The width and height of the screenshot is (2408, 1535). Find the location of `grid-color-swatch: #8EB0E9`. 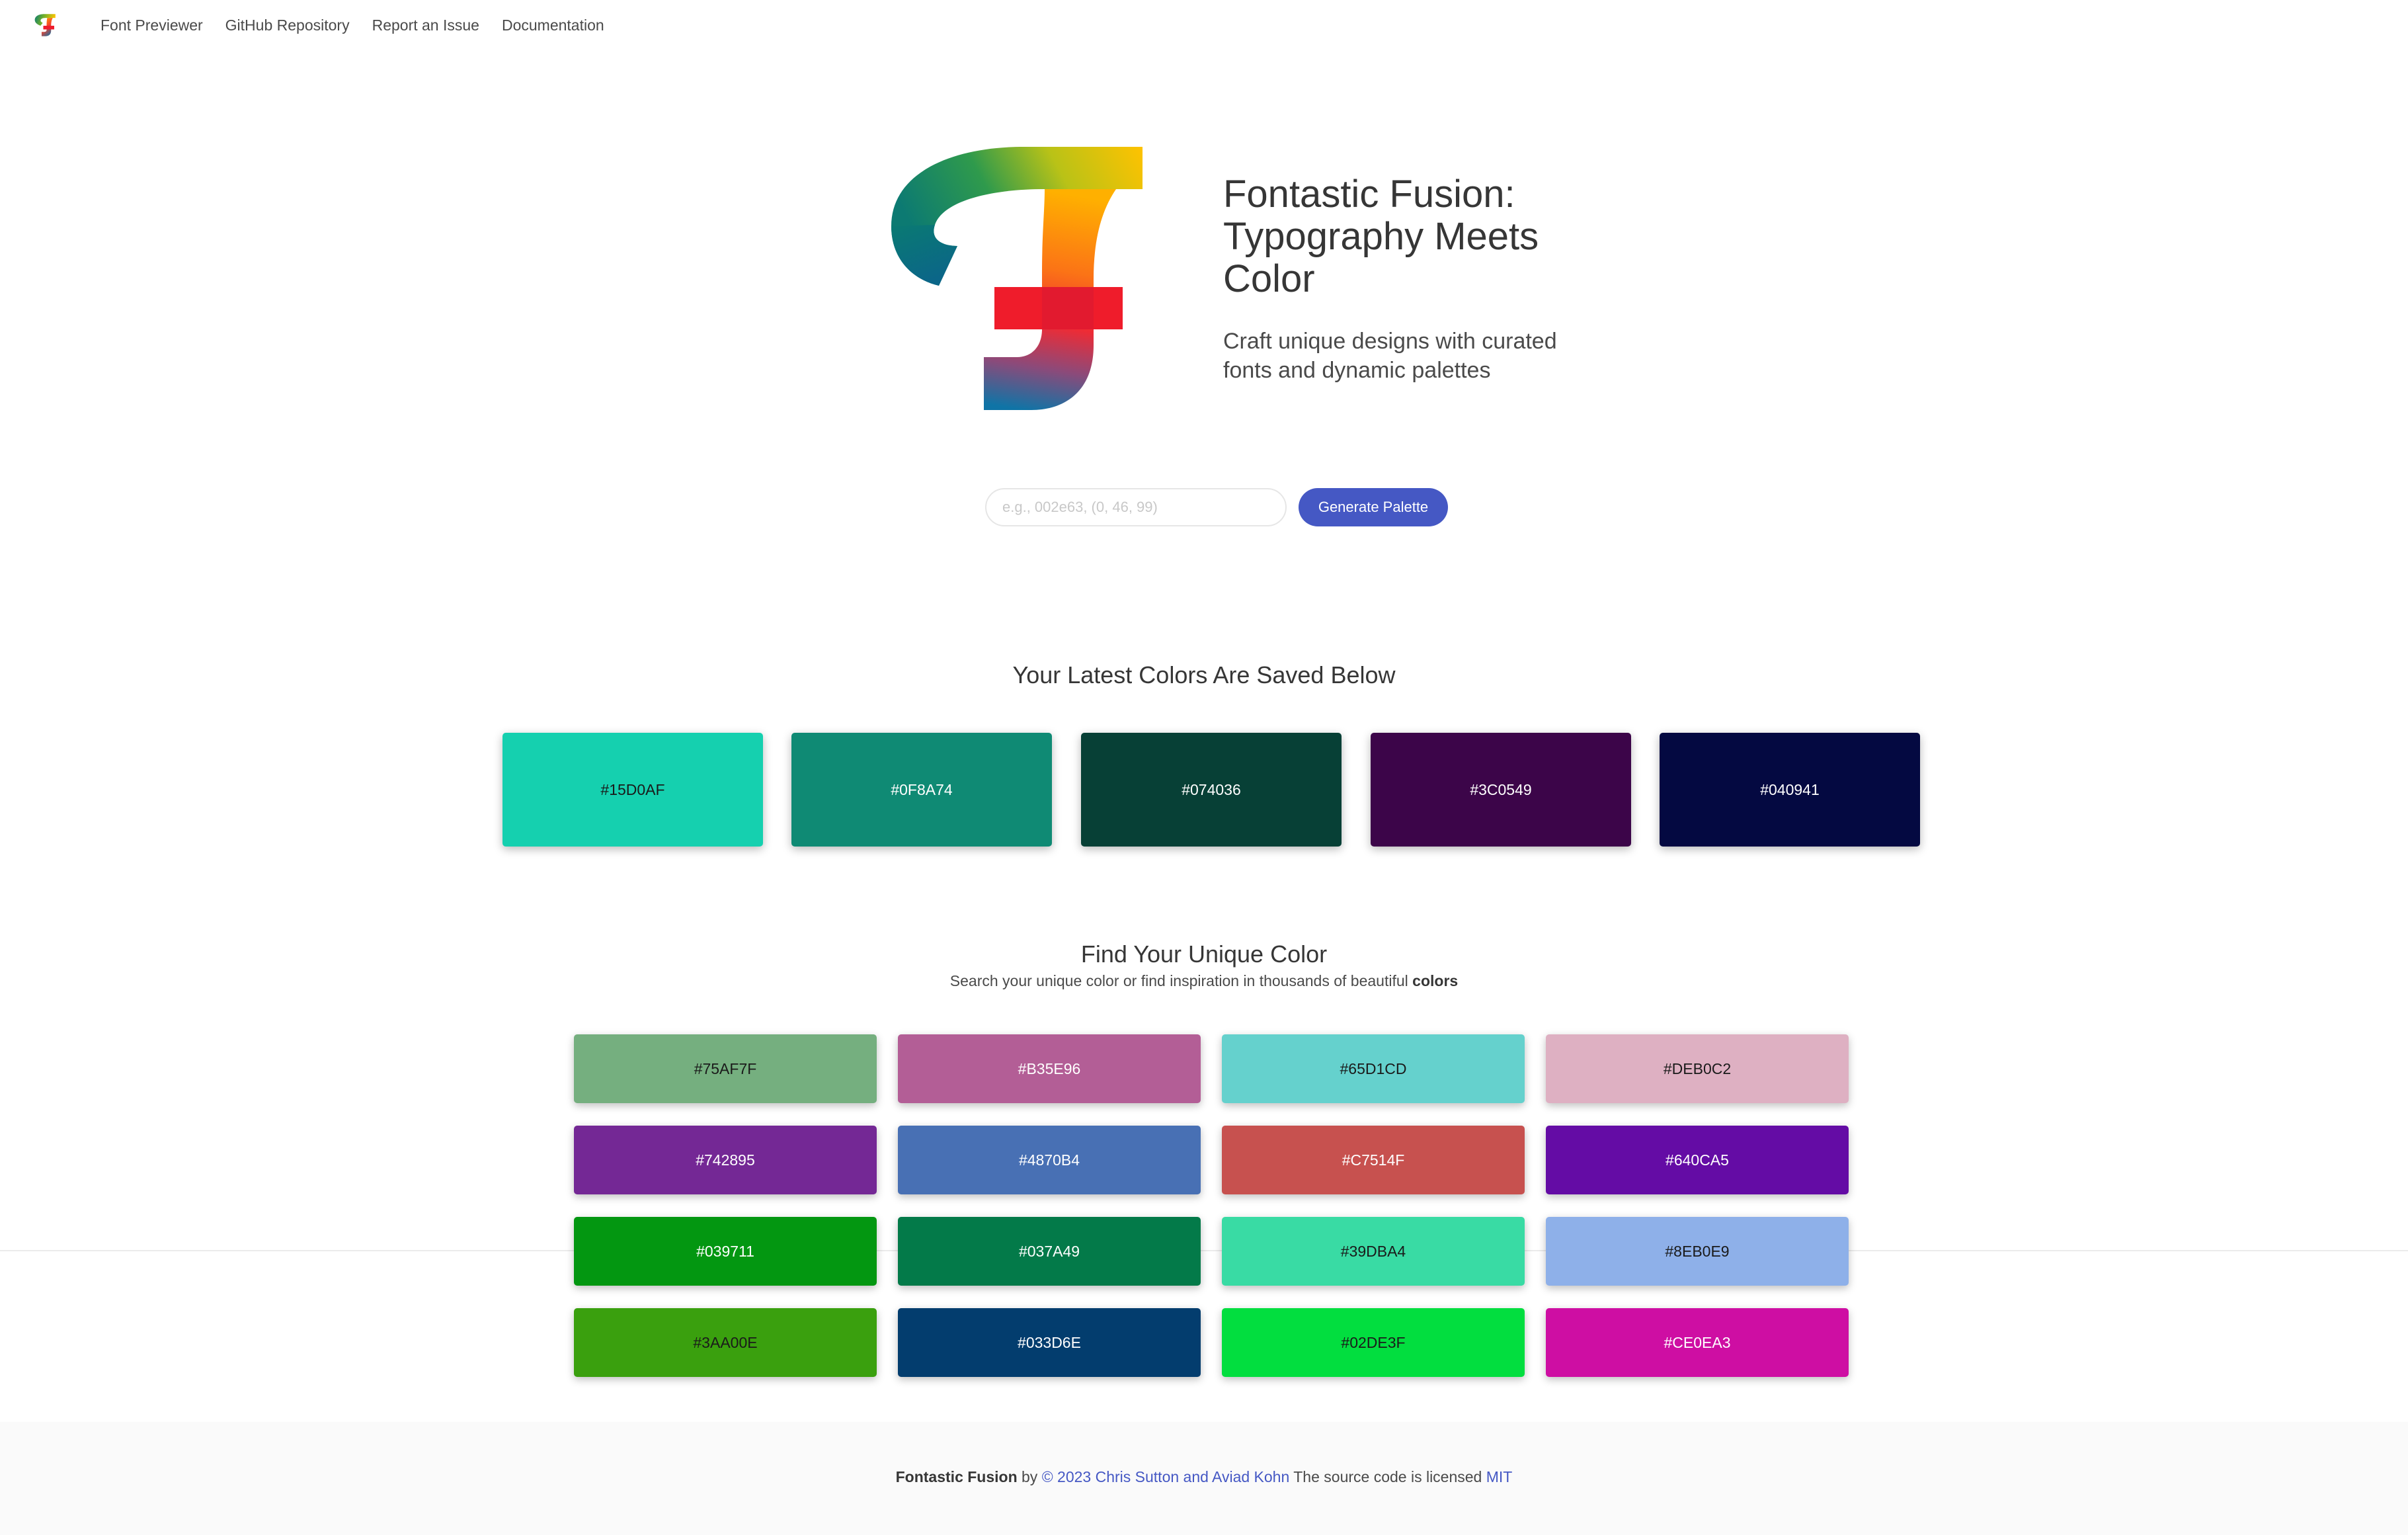

grid-color-swatch: #8EB0E9 is located at coordinates (1697, 1251).